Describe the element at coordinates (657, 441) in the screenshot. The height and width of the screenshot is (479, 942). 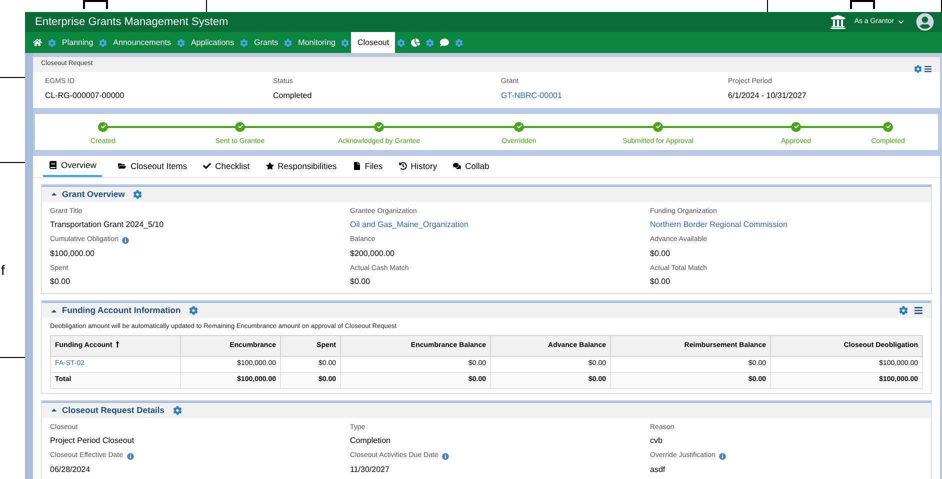
I see `field-value: cvb` at that location.